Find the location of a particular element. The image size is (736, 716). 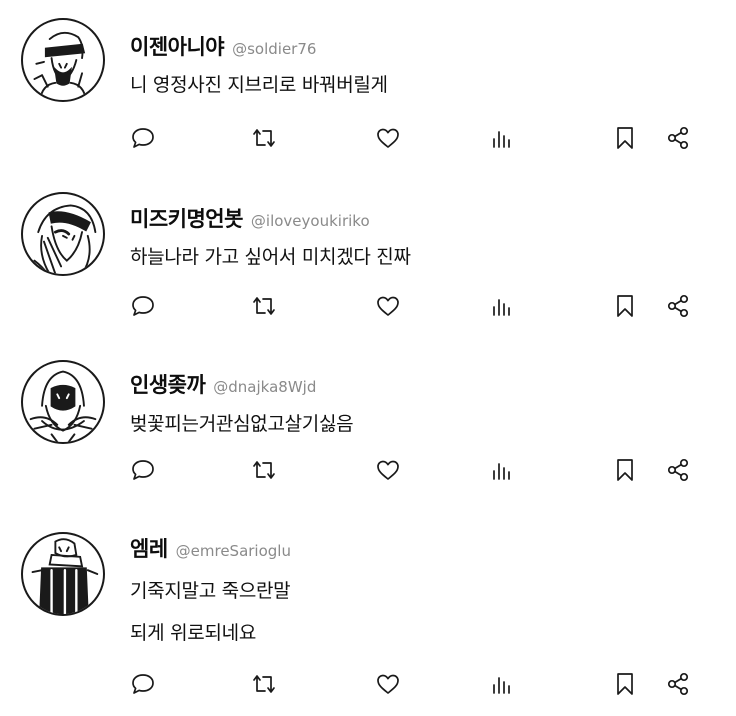

display-name: 미즈키명언봇 is located at coordinates (186, 219).